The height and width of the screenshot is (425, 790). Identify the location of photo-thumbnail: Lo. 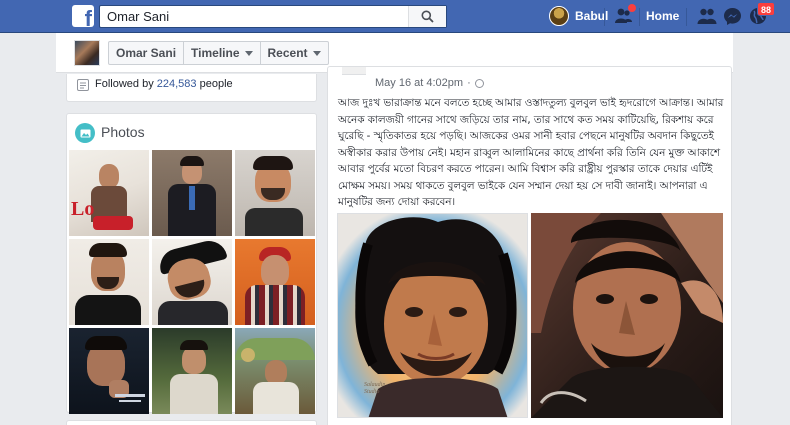
(109, 193).